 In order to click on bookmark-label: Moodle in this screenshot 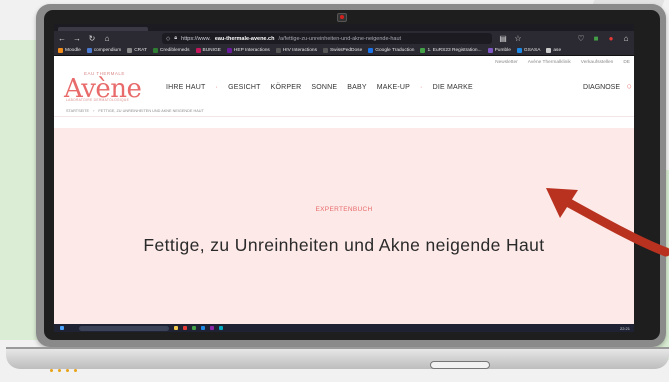, I will do `click(73, 50)`.